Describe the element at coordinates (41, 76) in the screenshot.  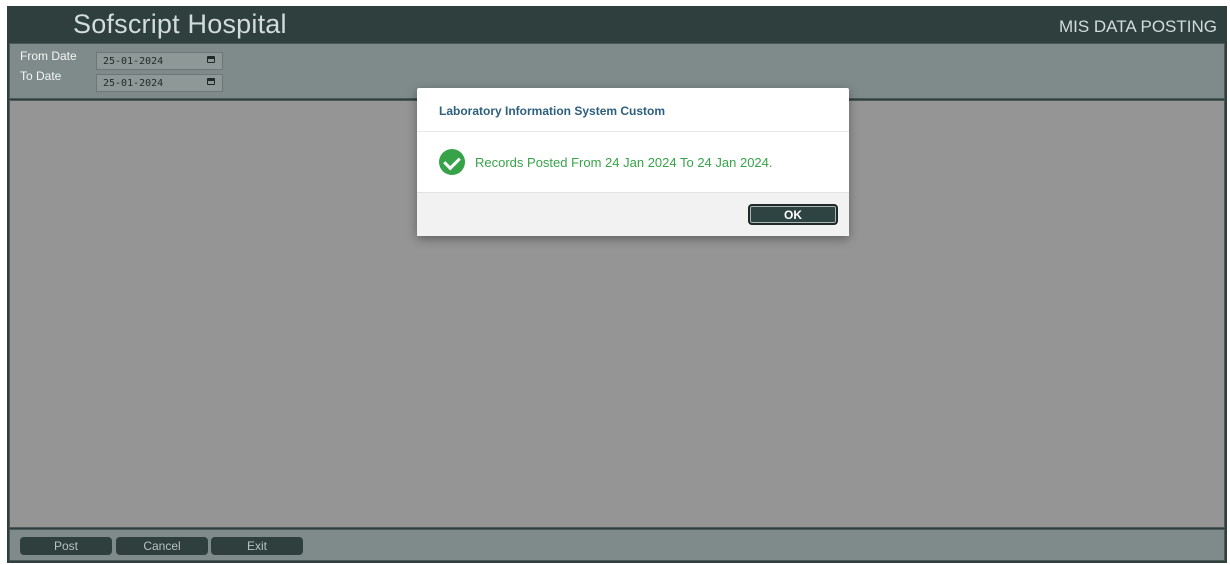
I see `to-date-label: To Date` at that location.